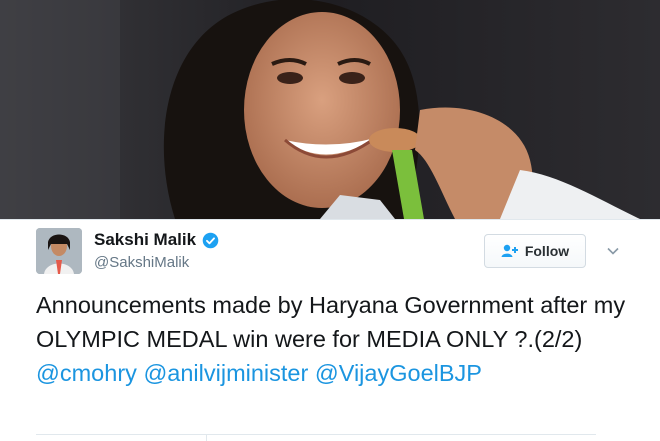 The image size is (660, 441). What do you see at coordinates (225, 373) in the screenshot?
I see `mention-link: @anilvijminister` at bounding box center [225, 373].